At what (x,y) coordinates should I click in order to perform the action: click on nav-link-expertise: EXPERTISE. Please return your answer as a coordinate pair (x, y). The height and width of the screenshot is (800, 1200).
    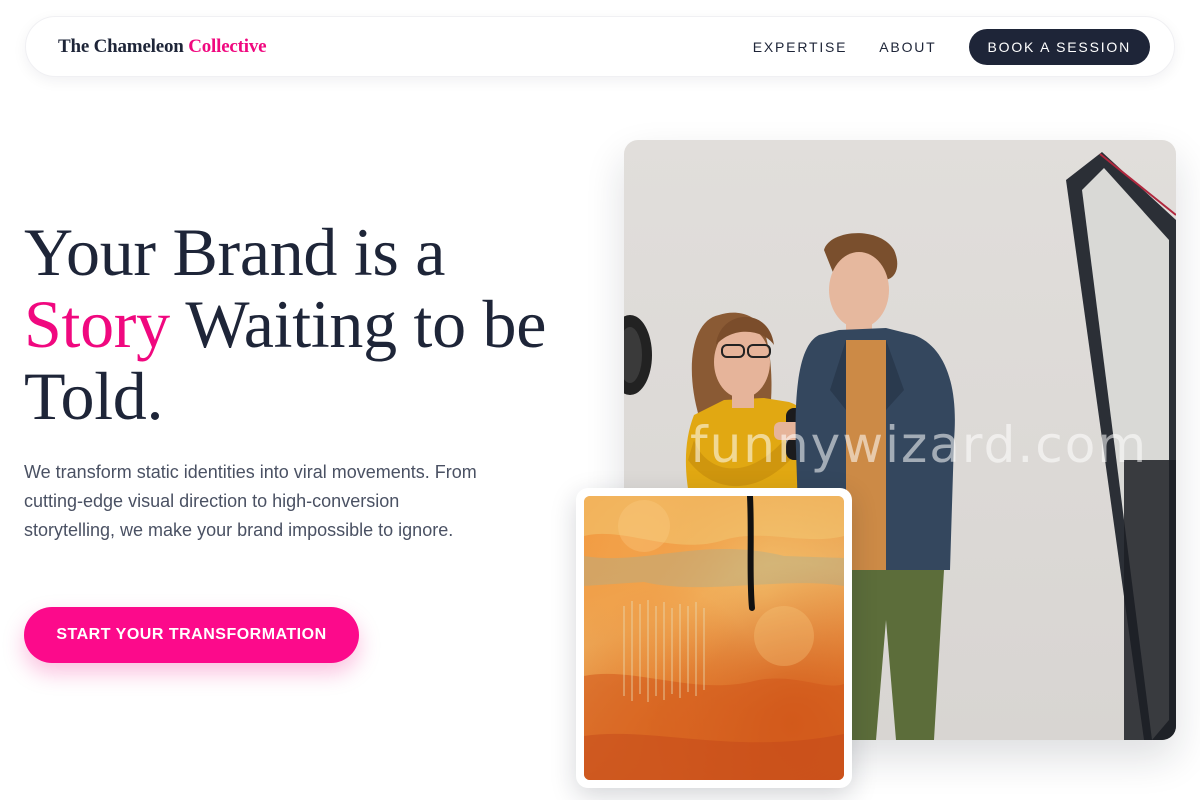
    Looking at the image, I should click on (800, 47).